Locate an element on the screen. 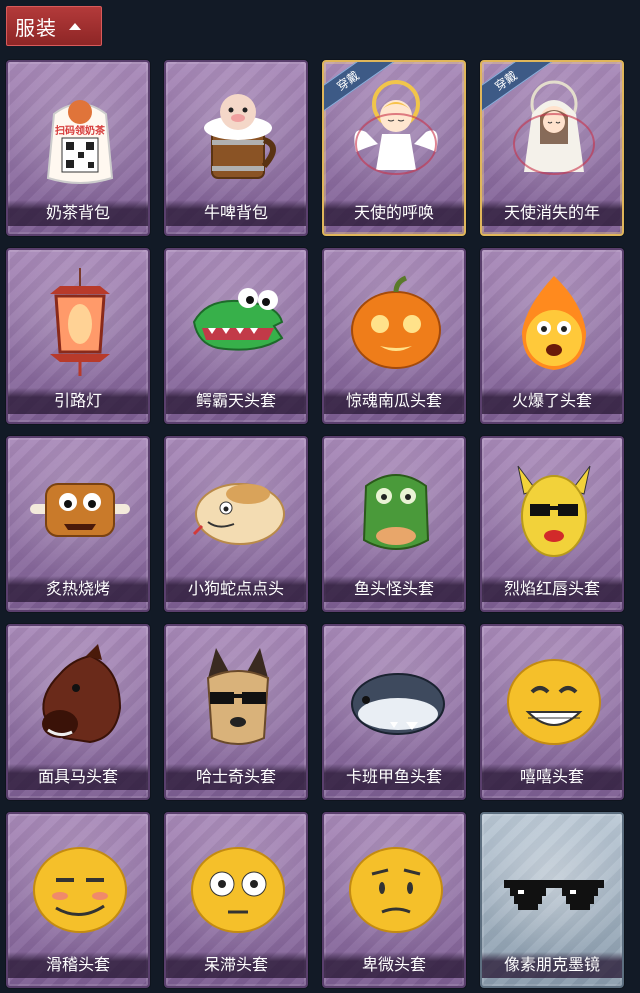 This screenshot has width=640, height=993. art-text: 扫码领奶茶 is located at coordinates (80, 130).